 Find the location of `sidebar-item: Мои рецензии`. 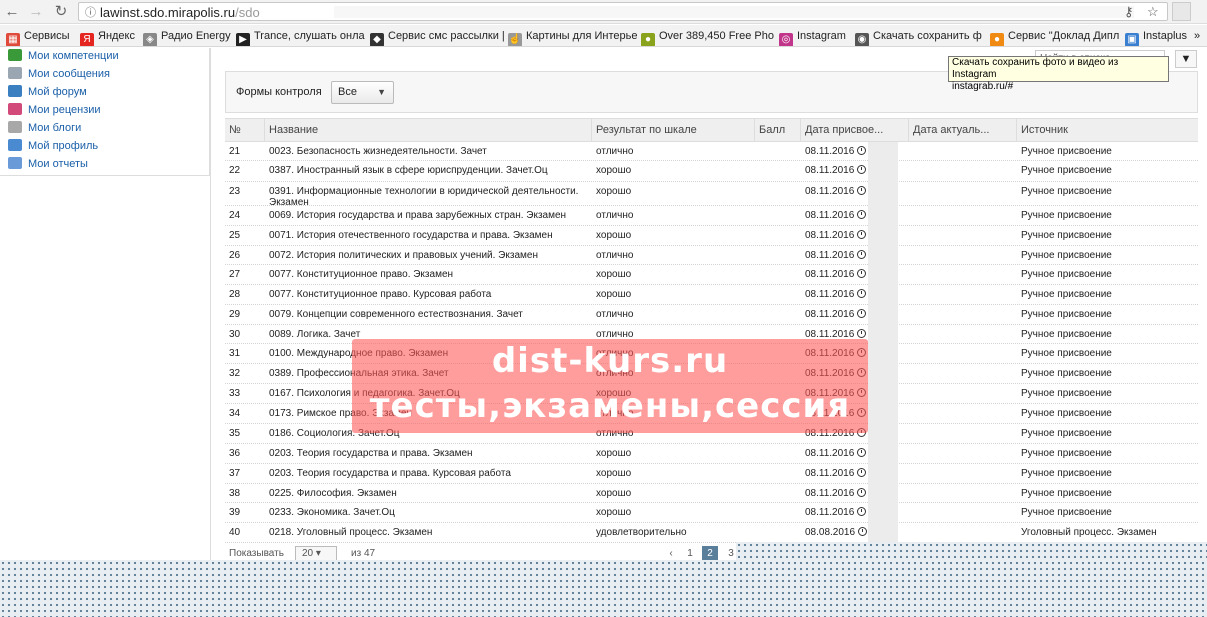

sidebar-item: Мои рецензии is located at coordinates (54, 110).